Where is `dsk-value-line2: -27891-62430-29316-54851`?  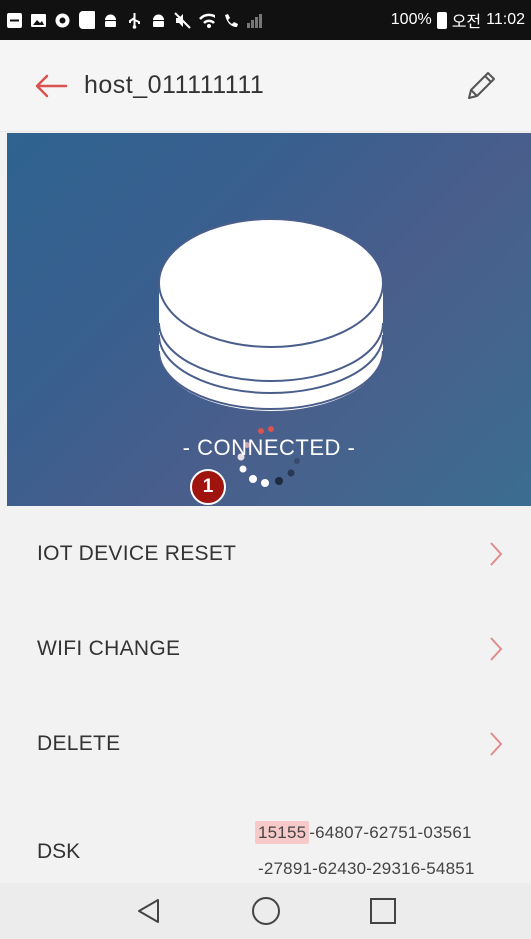 dsk-value-line2: -27891-62430-29316-54851 is located at coordinates (366, 868).